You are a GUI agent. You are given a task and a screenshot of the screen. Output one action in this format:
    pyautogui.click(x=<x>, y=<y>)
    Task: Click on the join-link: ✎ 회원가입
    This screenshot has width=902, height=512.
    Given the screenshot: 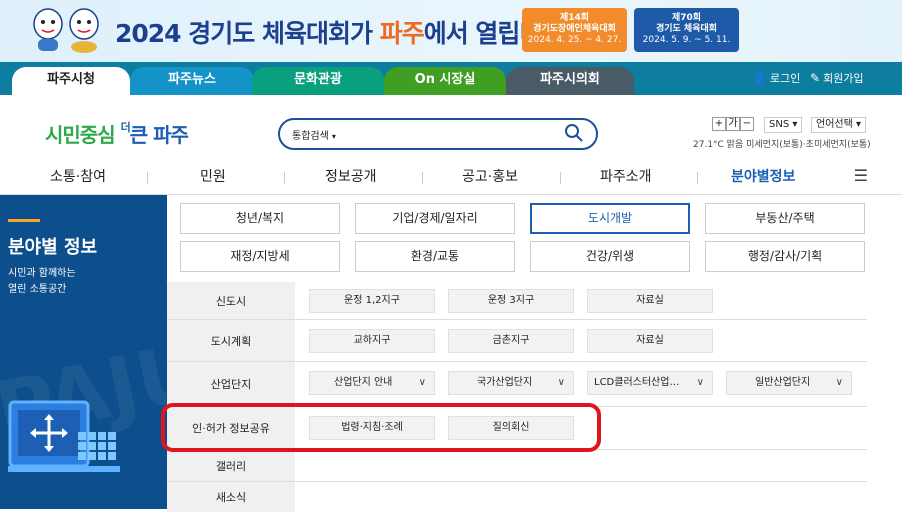 What is the action you would take?
    pyautogui.click(x=837, y=78)
    